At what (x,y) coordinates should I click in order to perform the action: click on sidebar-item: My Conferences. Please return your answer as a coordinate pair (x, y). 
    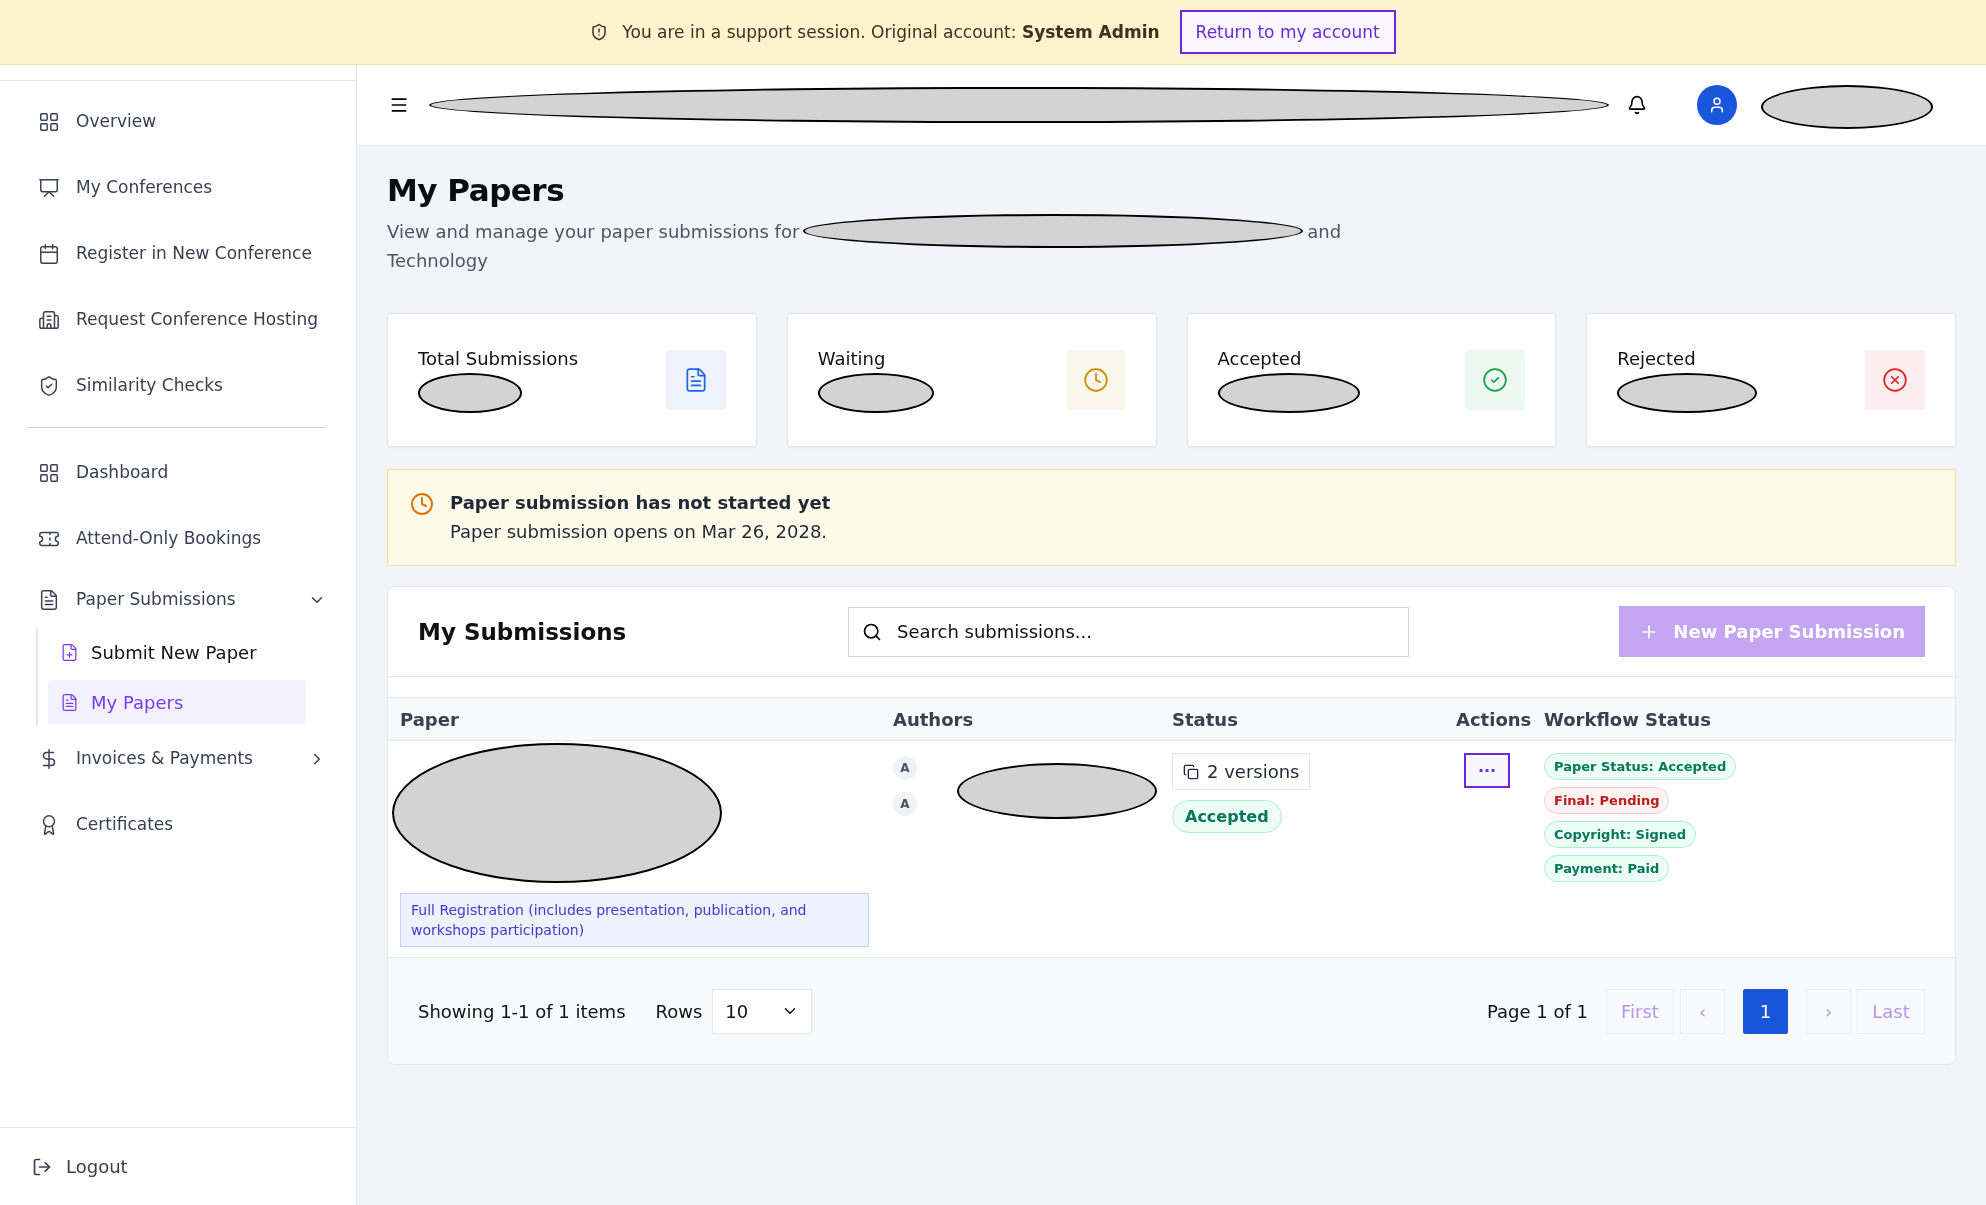
    Looking at the image, I should click on (178, 188).